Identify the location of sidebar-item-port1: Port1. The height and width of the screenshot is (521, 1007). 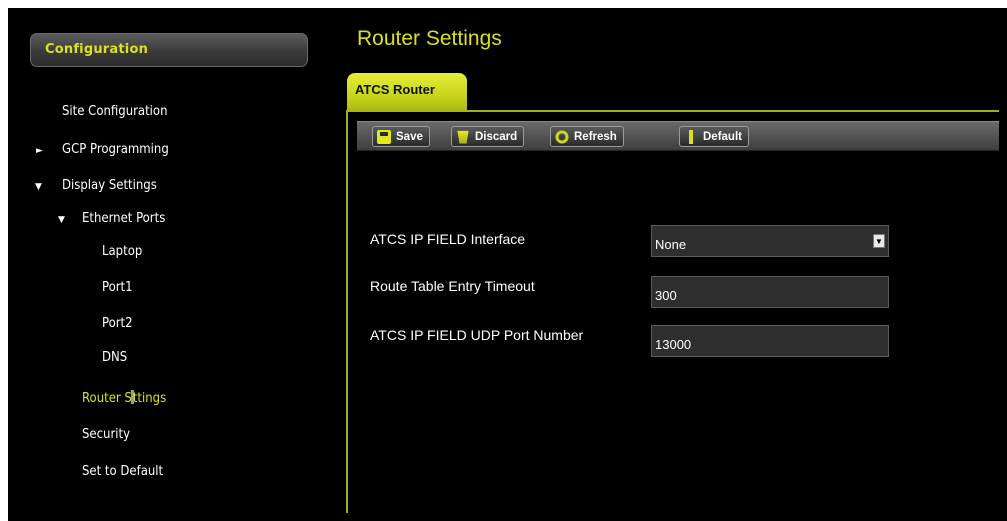
(117, 287).